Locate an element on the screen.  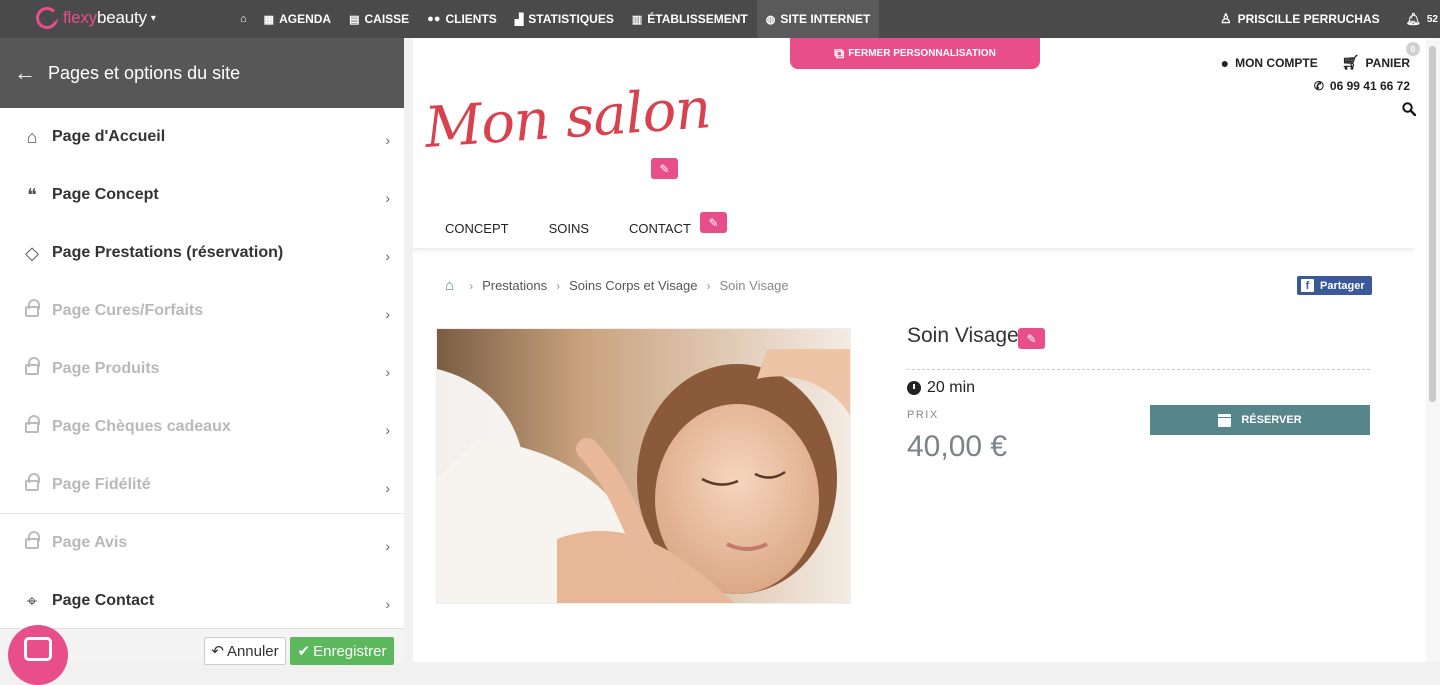
edit-logo-button: ✎ is located at coordinates (664, 168).